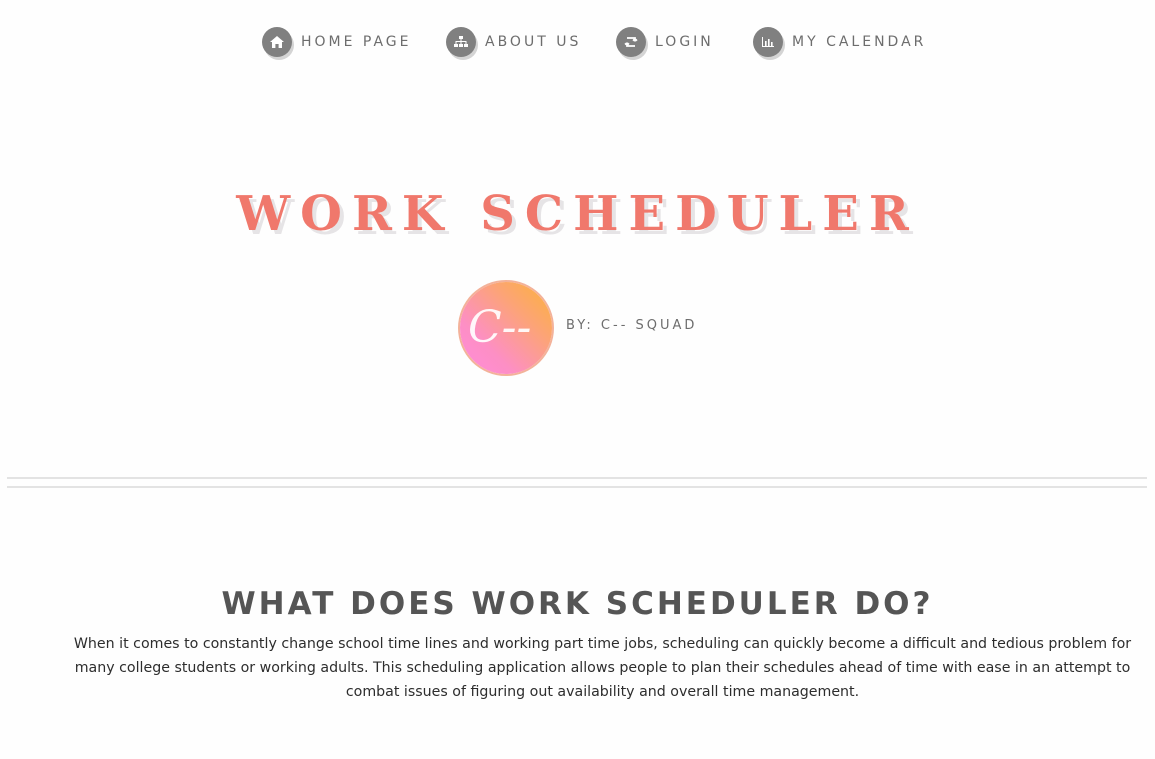  What do you see at coordinates (684, 42) in the screenshot?
I see `nav-label-login: LOGIN` at bounding box center [684, 42].